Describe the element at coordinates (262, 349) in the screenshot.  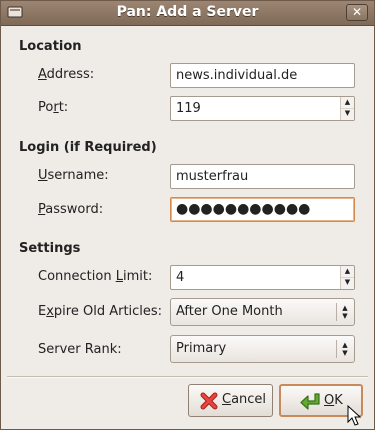
I see `server-rank-select: Primary ▲ ▼` at that location.